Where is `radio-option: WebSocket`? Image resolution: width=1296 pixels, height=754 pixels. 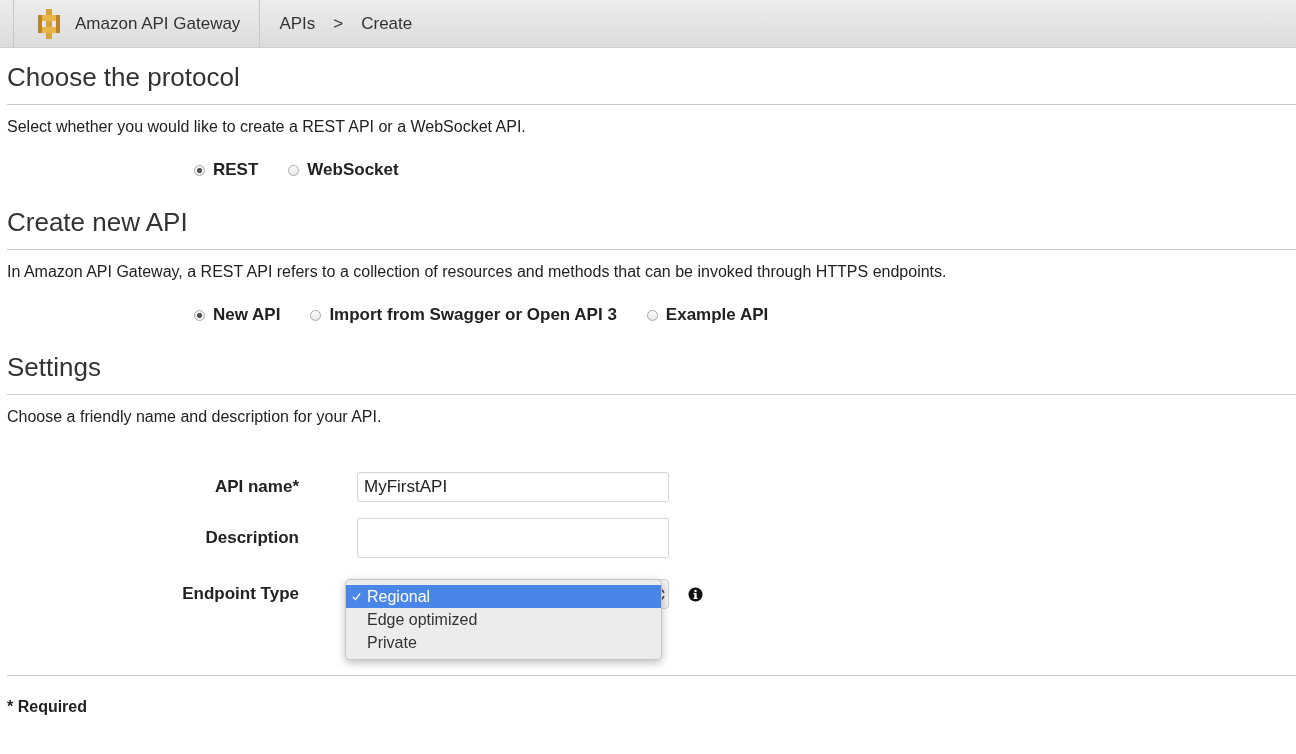 radio-option: WebSocket is located at coordinates (343, 170).